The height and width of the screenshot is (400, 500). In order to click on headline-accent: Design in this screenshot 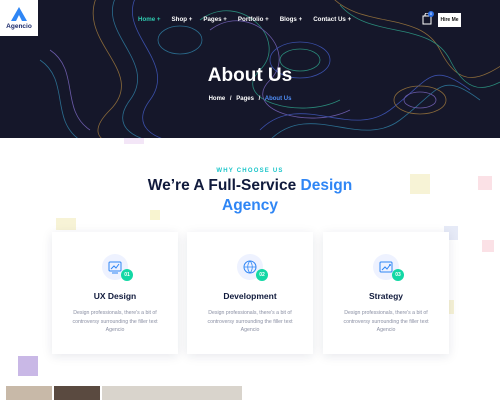, I will do `click(326, 185)`.